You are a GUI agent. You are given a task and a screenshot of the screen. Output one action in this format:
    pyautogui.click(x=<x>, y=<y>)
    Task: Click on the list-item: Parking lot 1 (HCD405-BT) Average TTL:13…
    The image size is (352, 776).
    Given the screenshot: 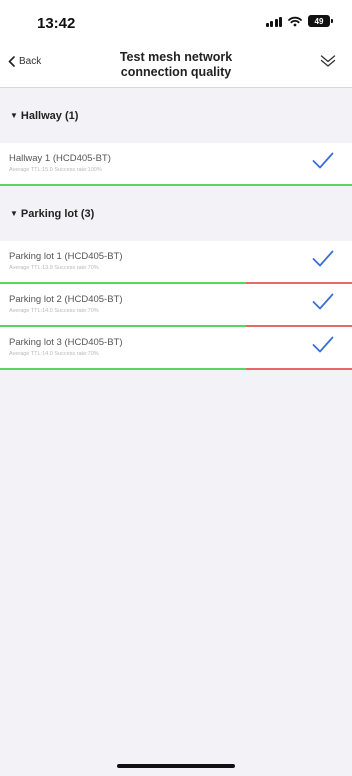 What is the action you would take?
    pyautogui.click(x=176, y=262)
    